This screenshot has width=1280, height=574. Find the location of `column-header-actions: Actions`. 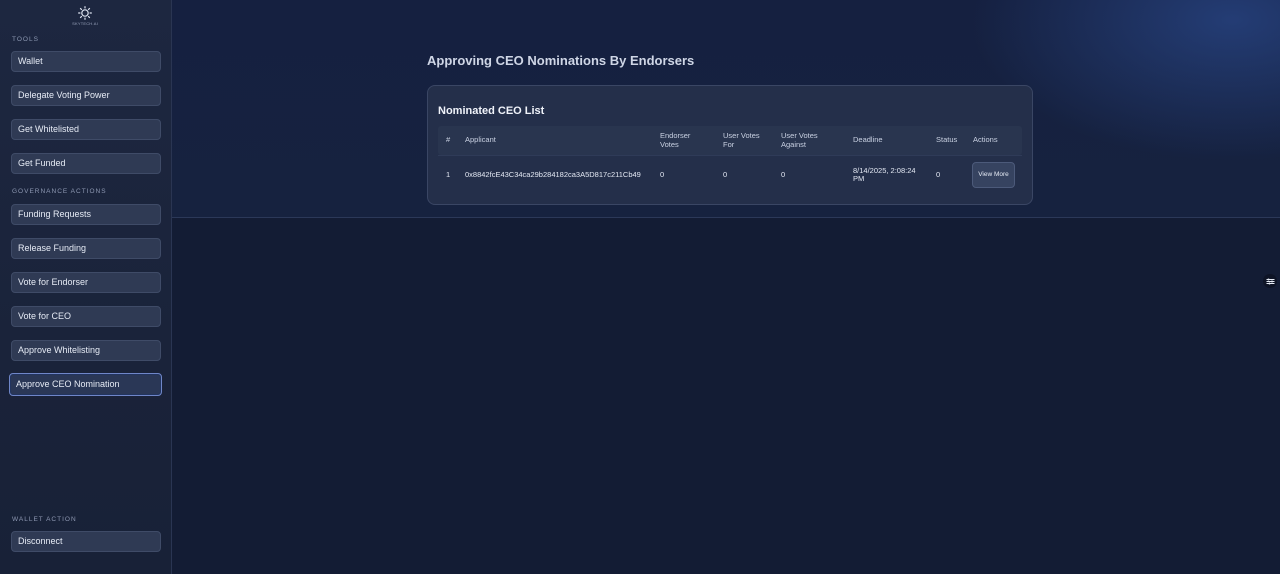

column-header-actions: Actions is located at coordinates (985, 140).